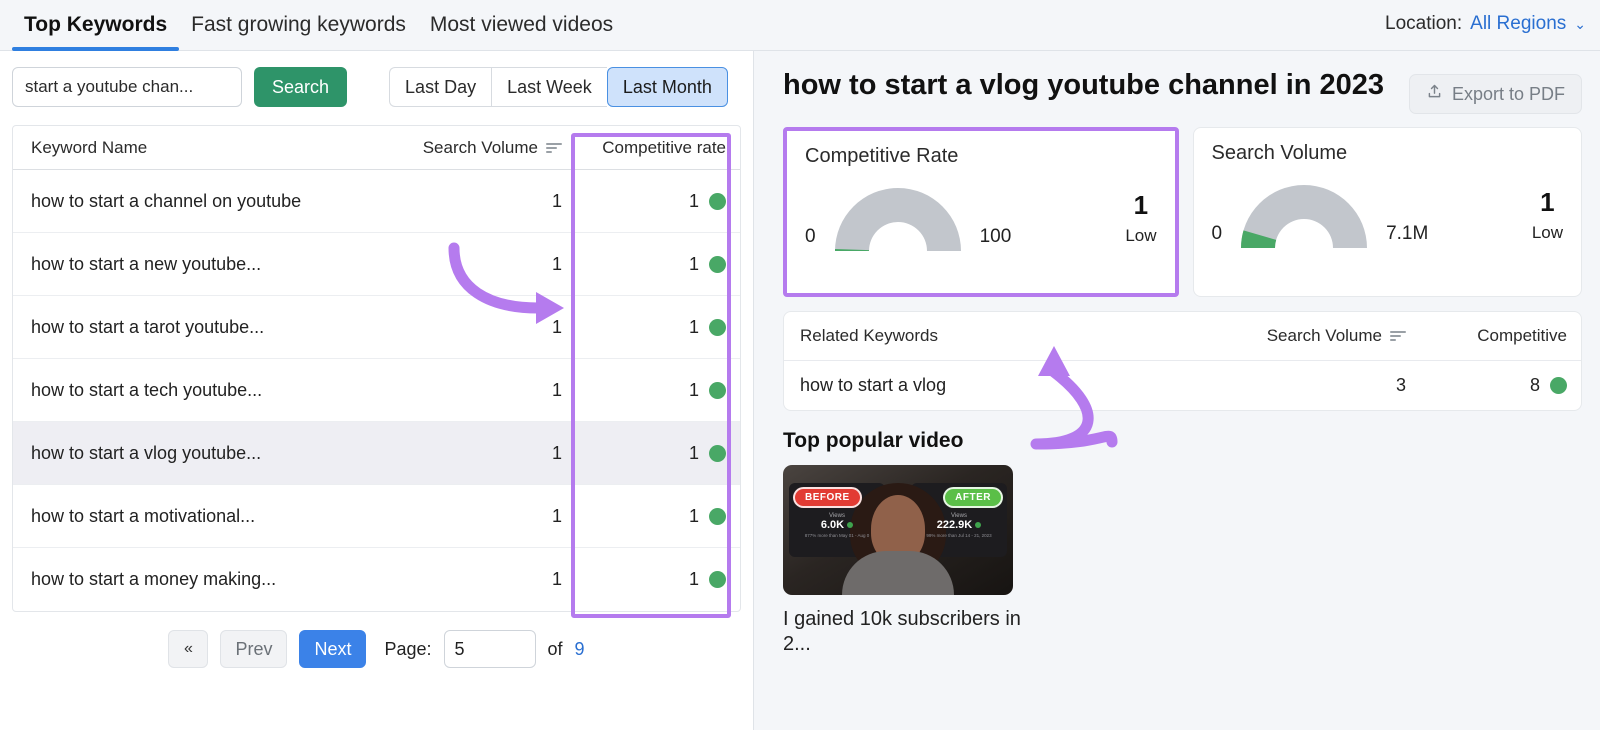 Image resolution: width=1600 pixels, height=730 pixels. What do you see at coordinates (376, 579) in the screenshot?
I see `table-row: how to start a money making... 1 1` at bounding box center [376, 579].